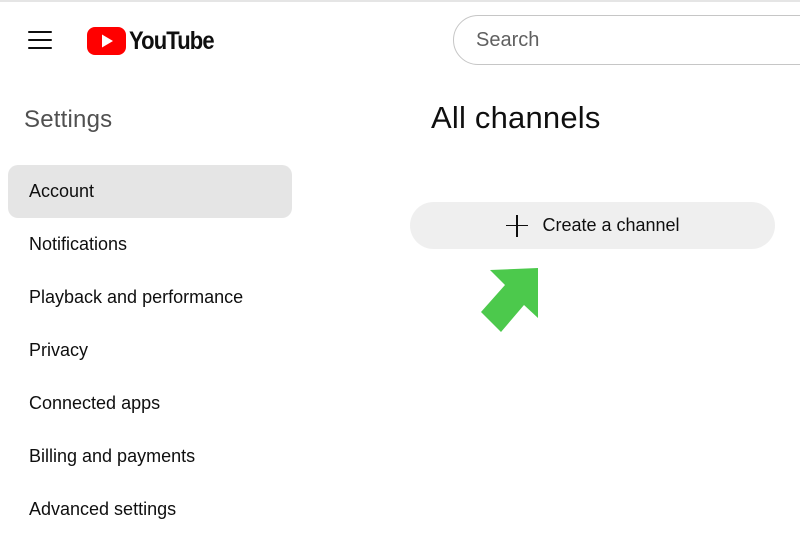 The image size is (800, 554). I want to click on page-title: All channels, so click(516, 117).